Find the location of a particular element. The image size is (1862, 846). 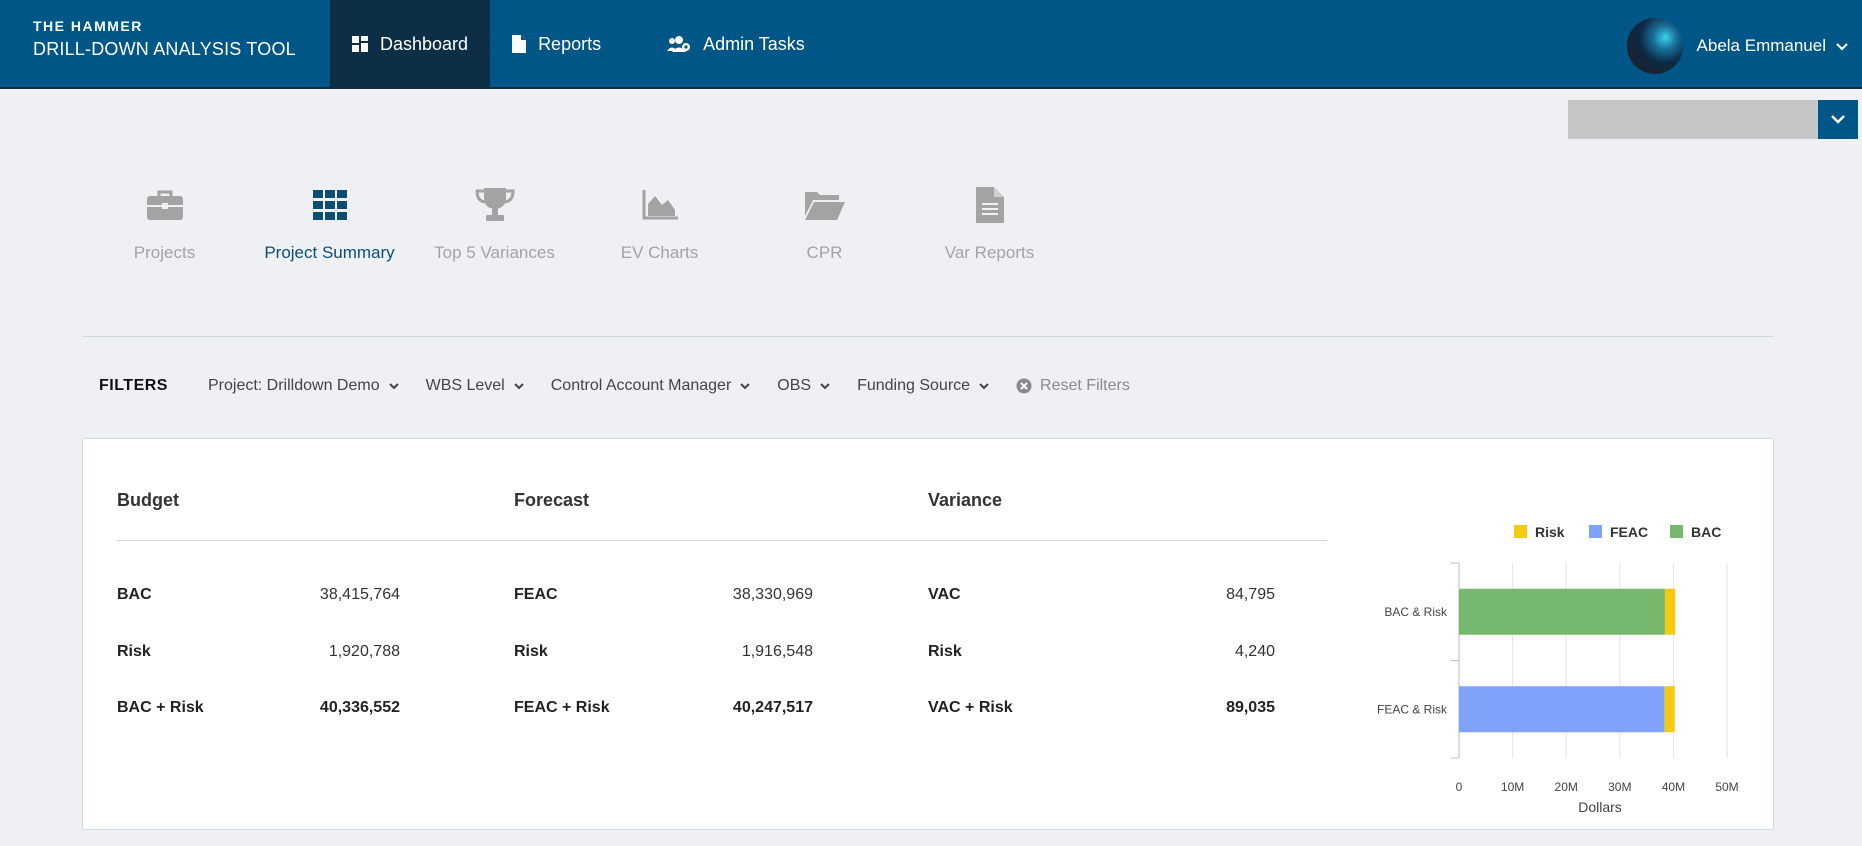

filter-project: Project: Drilldown Demo is located at coordinates (303, 386).